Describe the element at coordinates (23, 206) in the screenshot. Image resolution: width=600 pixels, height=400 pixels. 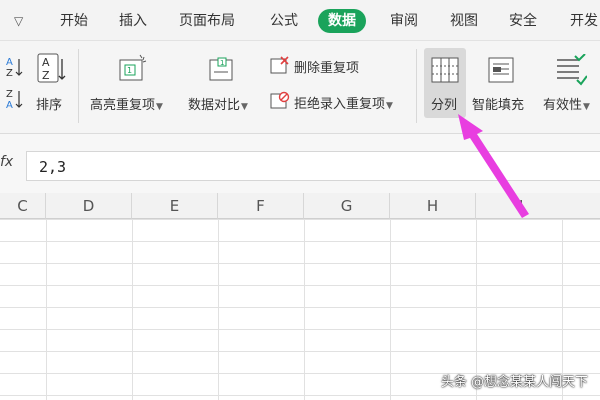
I see `column-header-c: C` at that location.